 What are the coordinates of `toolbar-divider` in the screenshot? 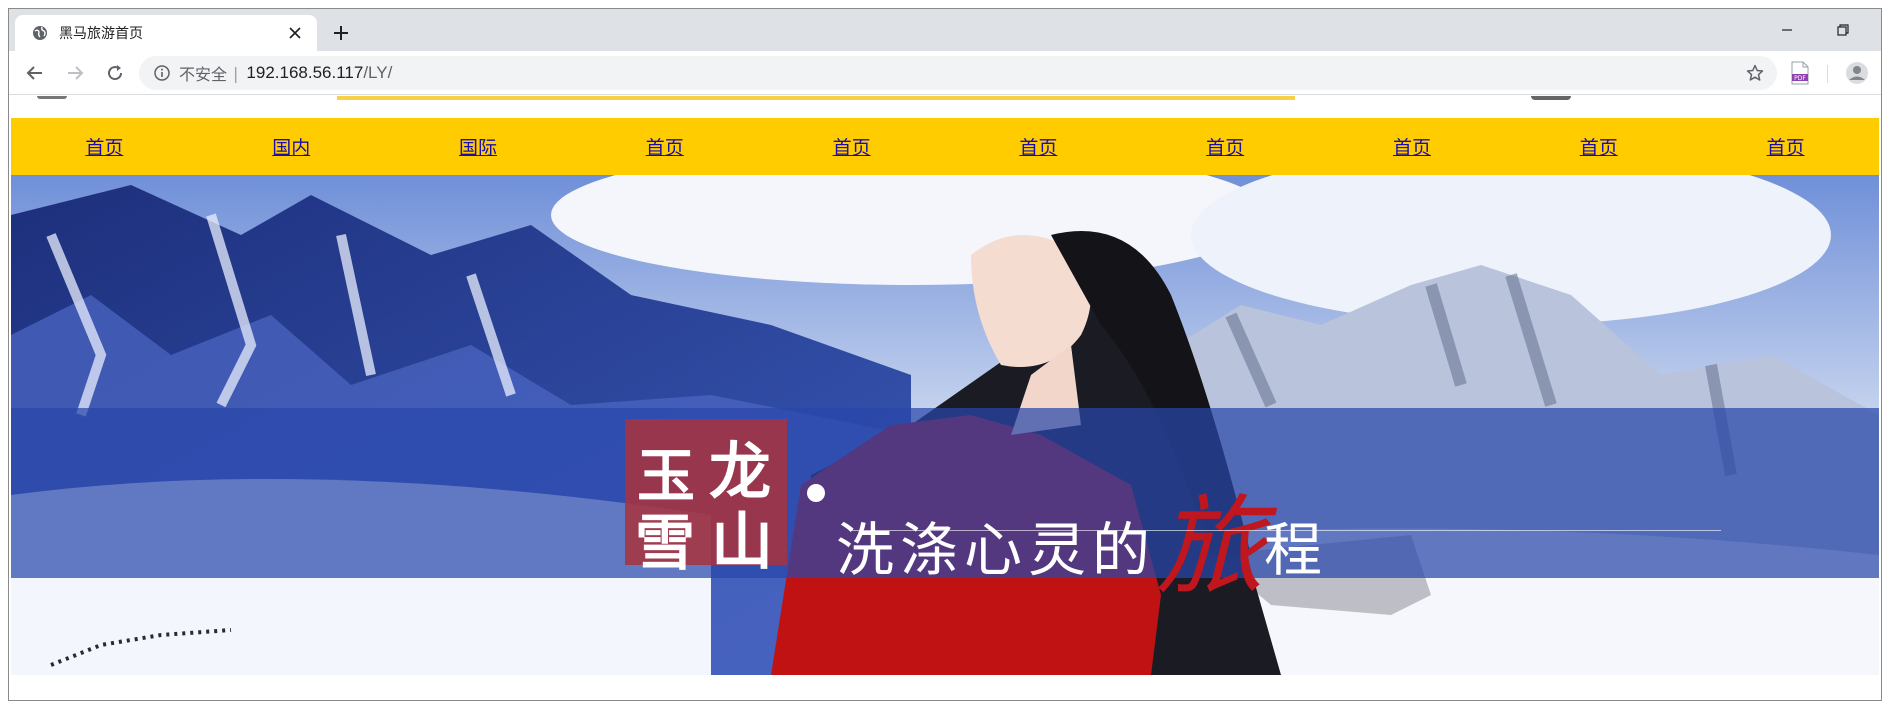 It's located at (1827, 74).